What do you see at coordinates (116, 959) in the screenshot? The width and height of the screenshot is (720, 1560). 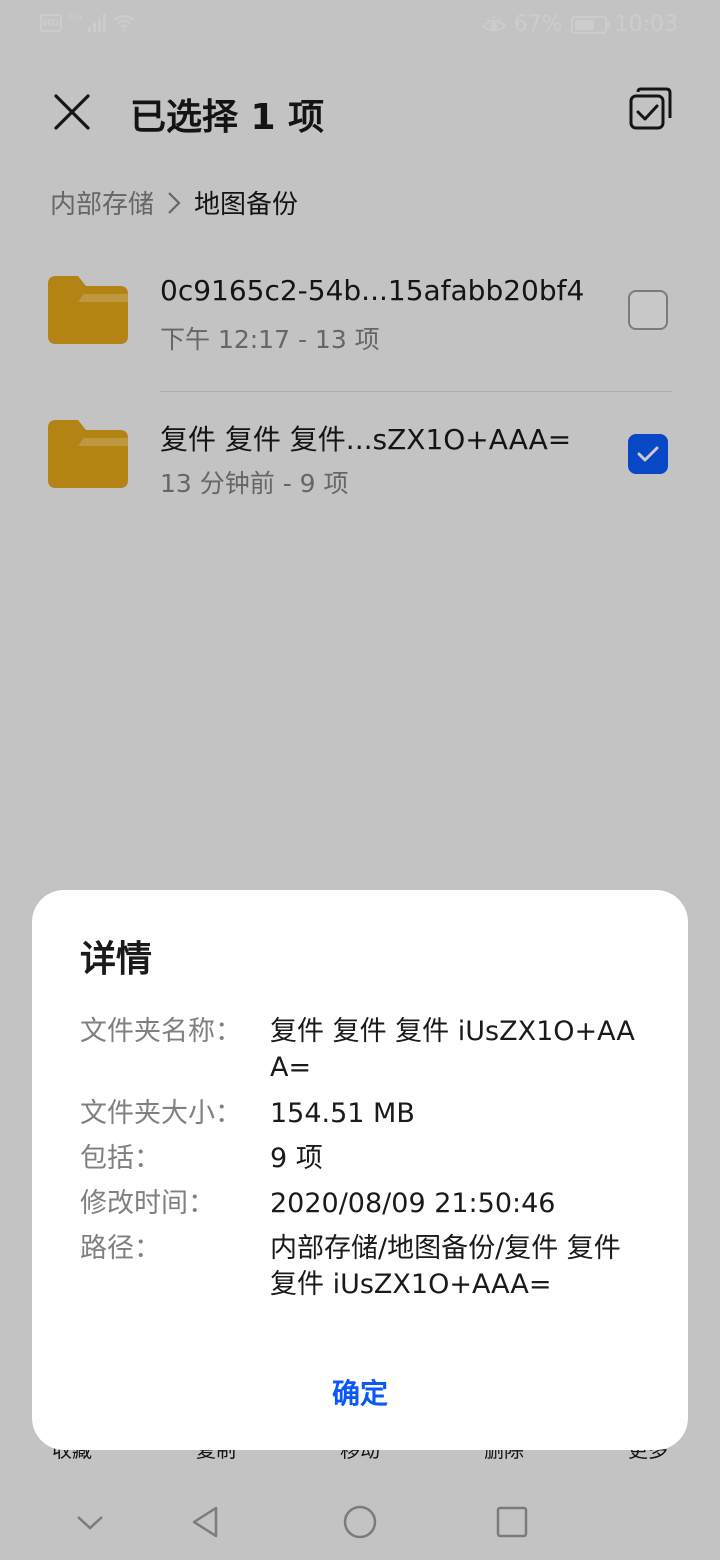 I see `dialog-title: 详情` at bounding box center [116, 959].